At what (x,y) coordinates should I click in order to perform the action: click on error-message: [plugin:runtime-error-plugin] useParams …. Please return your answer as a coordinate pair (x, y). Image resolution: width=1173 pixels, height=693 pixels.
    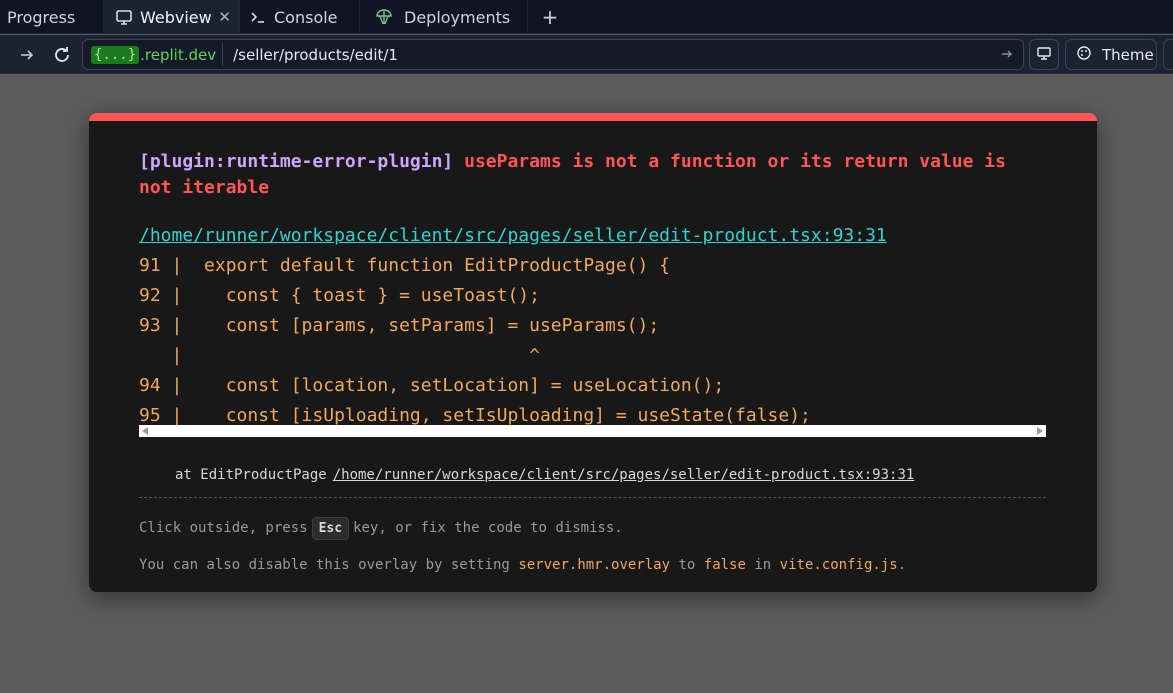
    Looking at the image, I should click on (589, 175).